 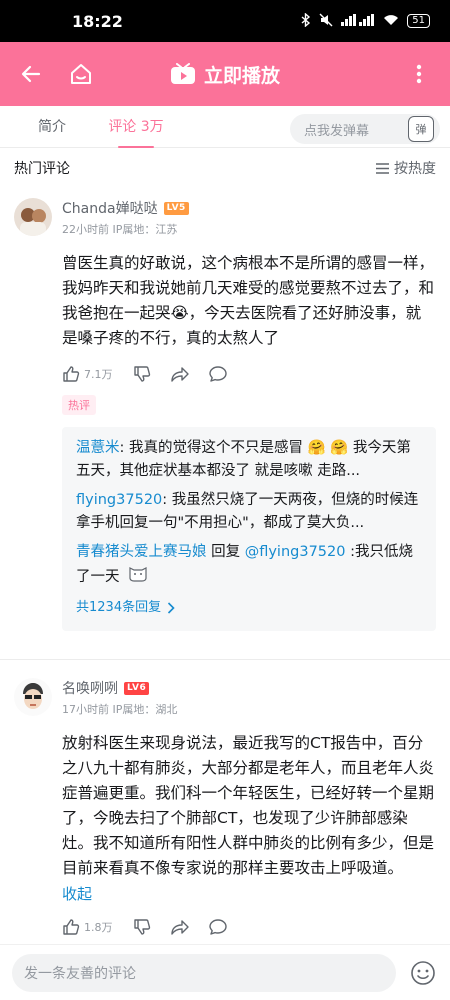 What do you see at coordinates (90, 688) in the screenshot?
I see `username: 名唤咧咧` at bounding box center [90, 688].